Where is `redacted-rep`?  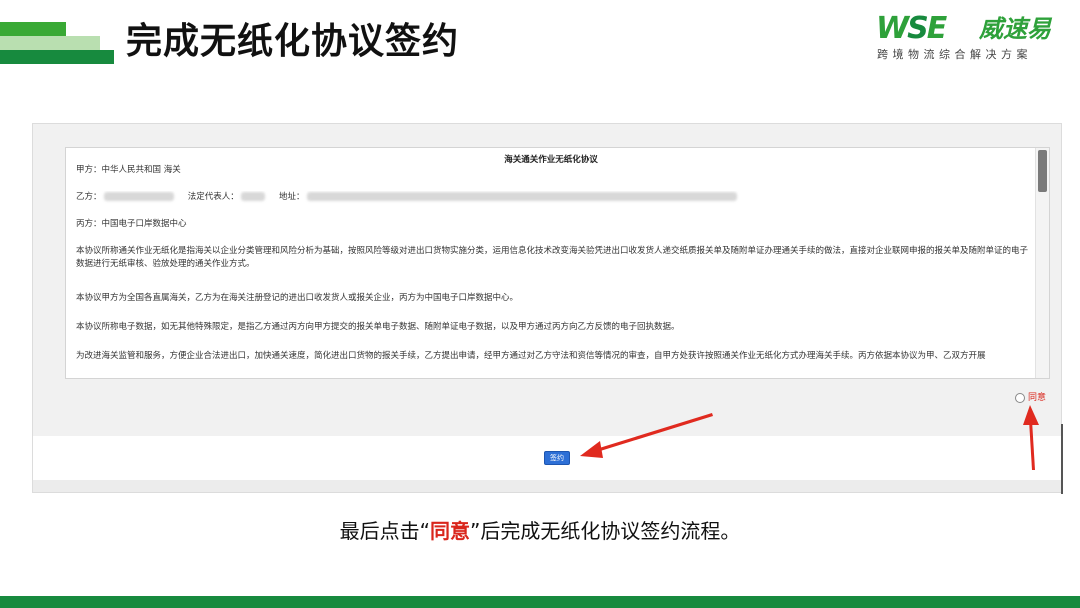
redacted-rep is located at coordinates (253, 196).